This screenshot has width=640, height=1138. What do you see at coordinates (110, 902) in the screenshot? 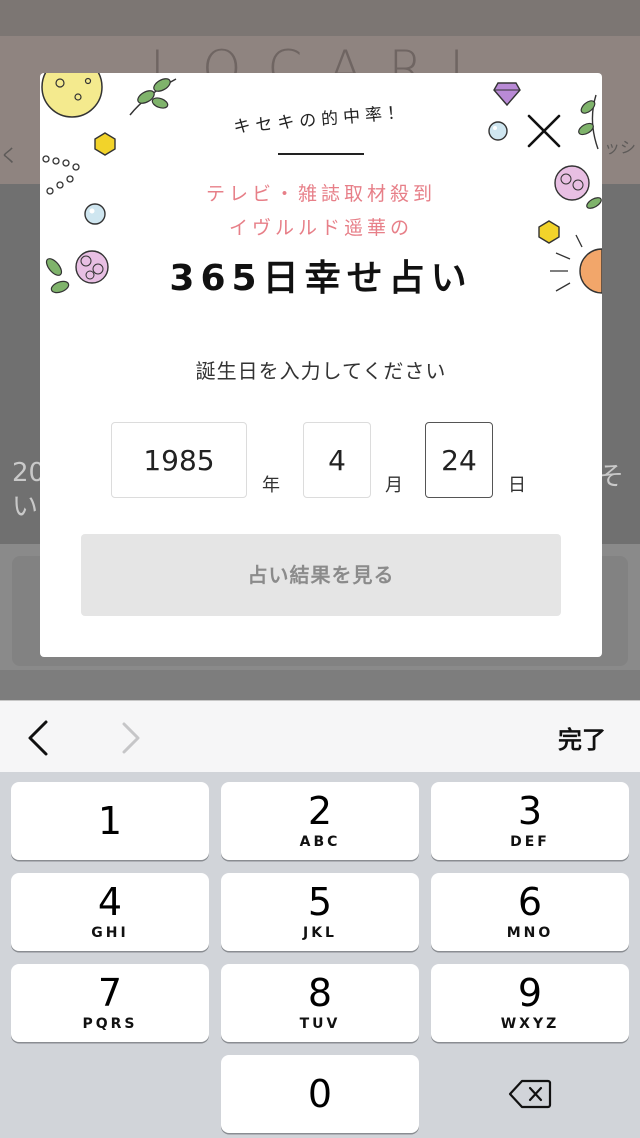
I see `key-digit: 4` at bounding box center [110, 902].